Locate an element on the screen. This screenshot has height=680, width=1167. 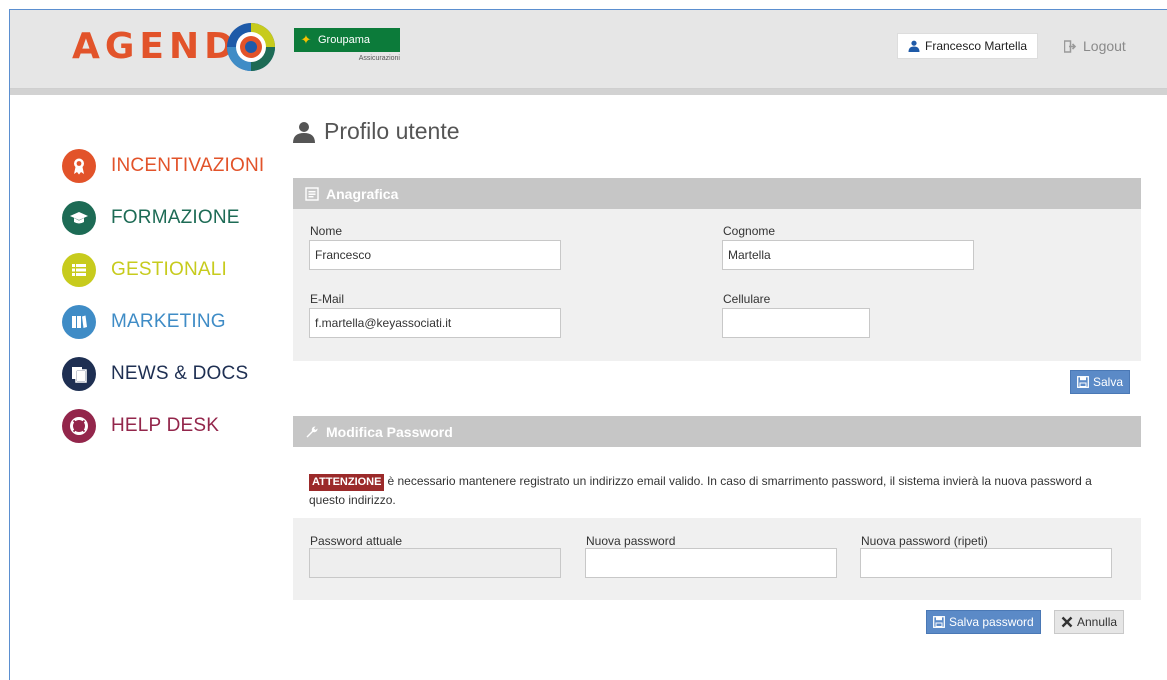
annulla-label: Annulla is located at coordinates (1097, 622).